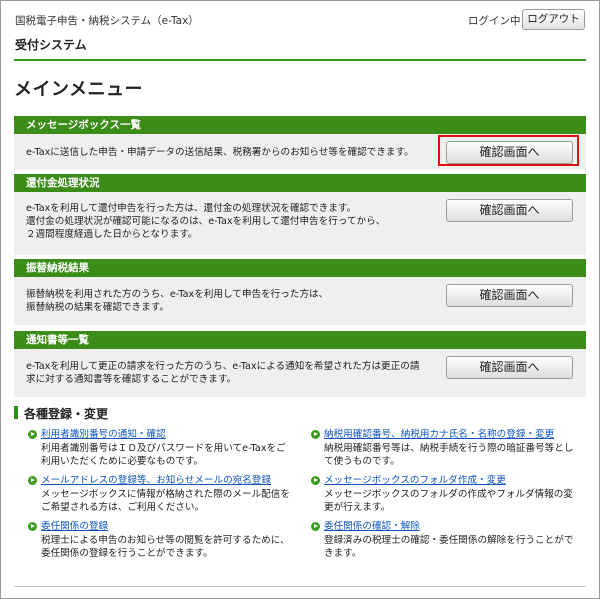 The height and width of the screenshot is (599, 600). What do you see at coordinates (509, 295) in the screenshot?
I see `transfer-result-confirm-button: 確認画面へ` at bounding box center [509, 295].